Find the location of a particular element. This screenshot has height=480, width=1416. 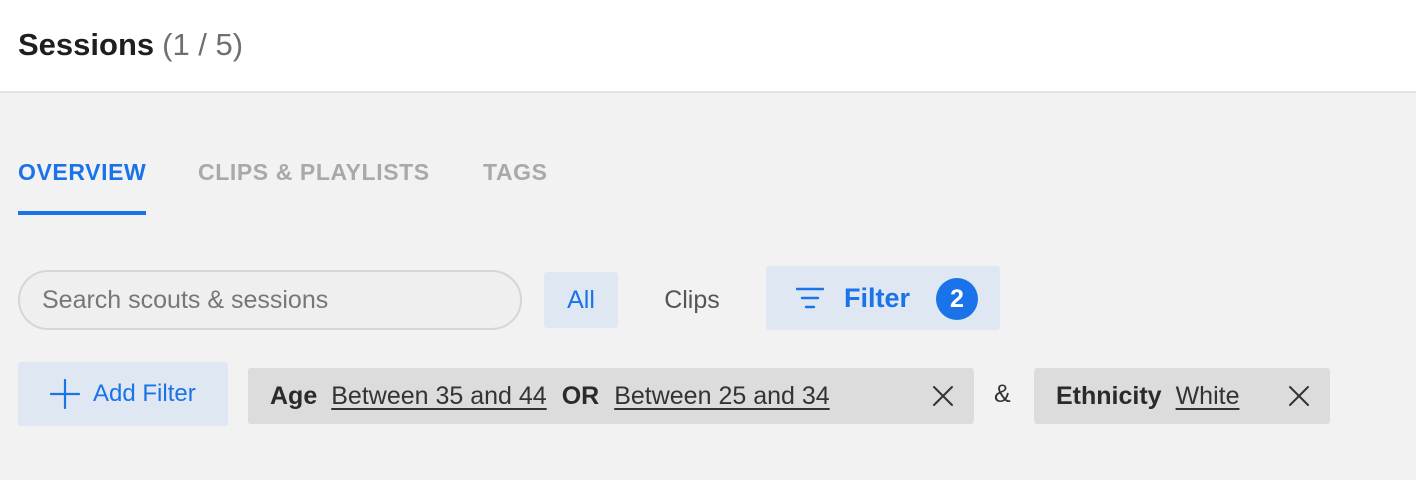

filter-chip-value: White is located at coordinates (1208, 396).